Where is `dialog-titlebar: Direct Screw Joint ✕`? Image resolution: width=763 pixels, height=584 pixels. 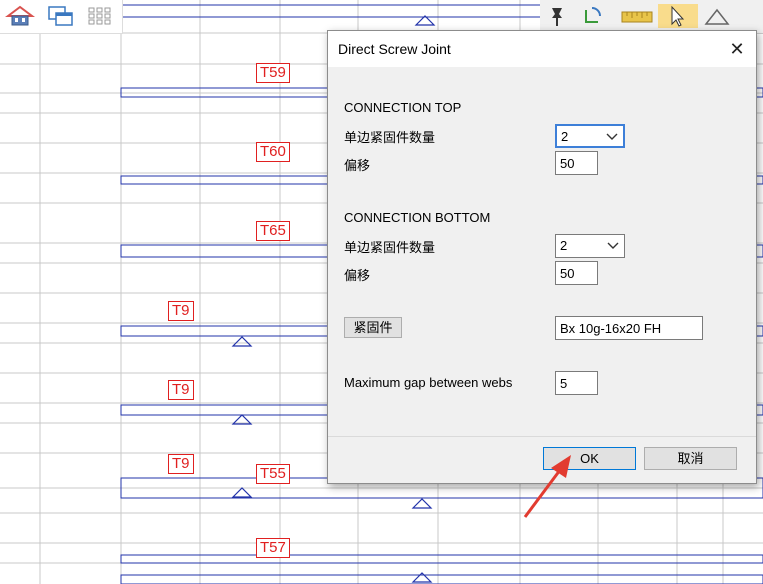 dialog-titlebar: Direct Screw Joint ✕ is located at coordinates (542, 49).